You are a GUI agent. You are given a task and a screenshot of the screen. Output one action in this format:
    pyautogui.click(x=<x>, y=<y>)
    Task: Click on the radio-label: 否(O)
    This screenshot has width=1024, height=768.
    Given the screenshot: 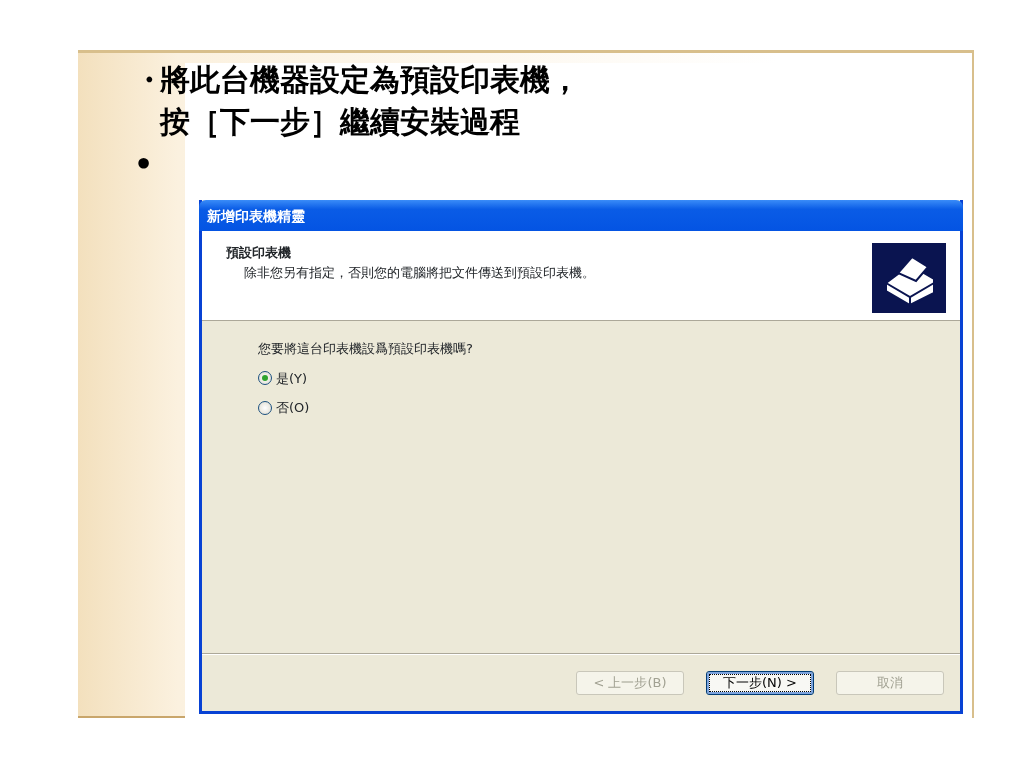 What is the action you would take?
    pyautogui.click(x=293, y=408)
    